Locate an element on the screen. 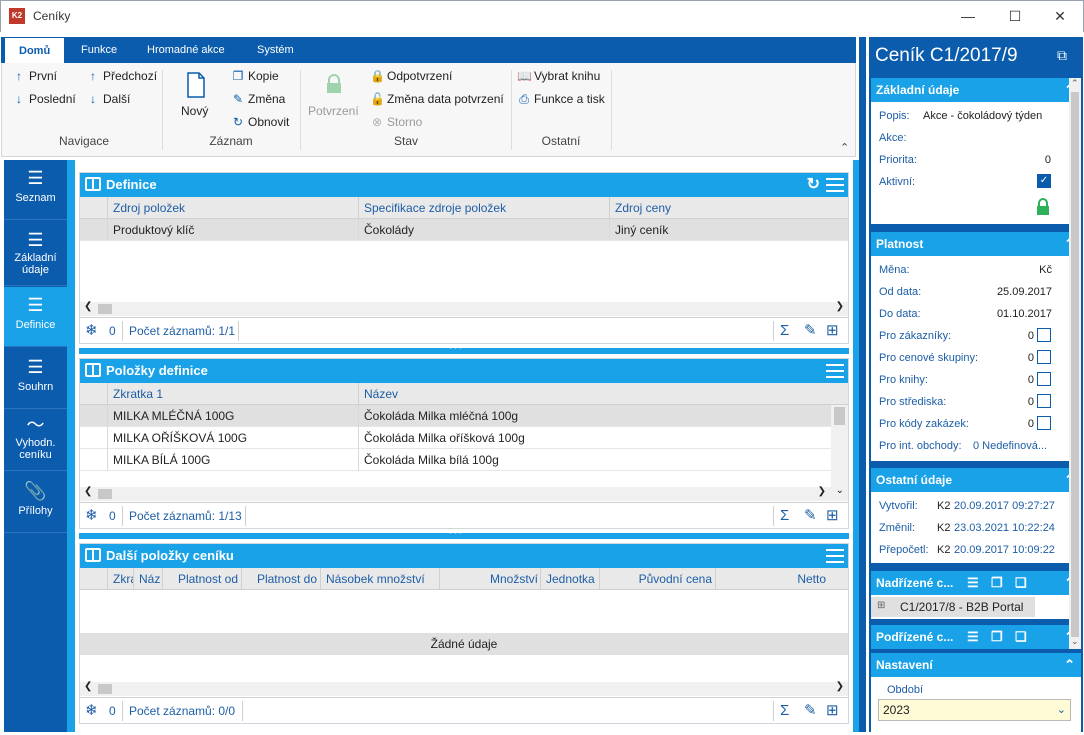 This screenshot has width=1084, height=735. next-button: ↓ Další is located at coordinates (108, 99).